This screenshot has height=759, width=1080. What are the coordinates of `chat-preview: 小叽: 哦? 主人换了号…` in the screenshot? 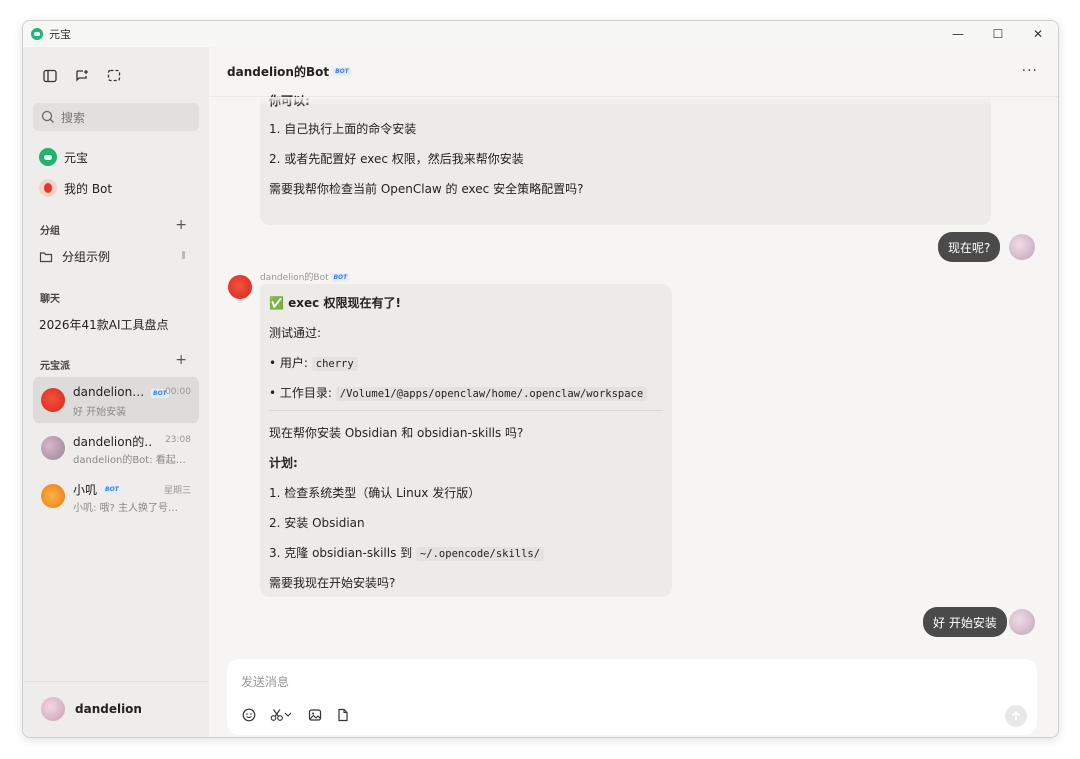 It's located at (126, 508).